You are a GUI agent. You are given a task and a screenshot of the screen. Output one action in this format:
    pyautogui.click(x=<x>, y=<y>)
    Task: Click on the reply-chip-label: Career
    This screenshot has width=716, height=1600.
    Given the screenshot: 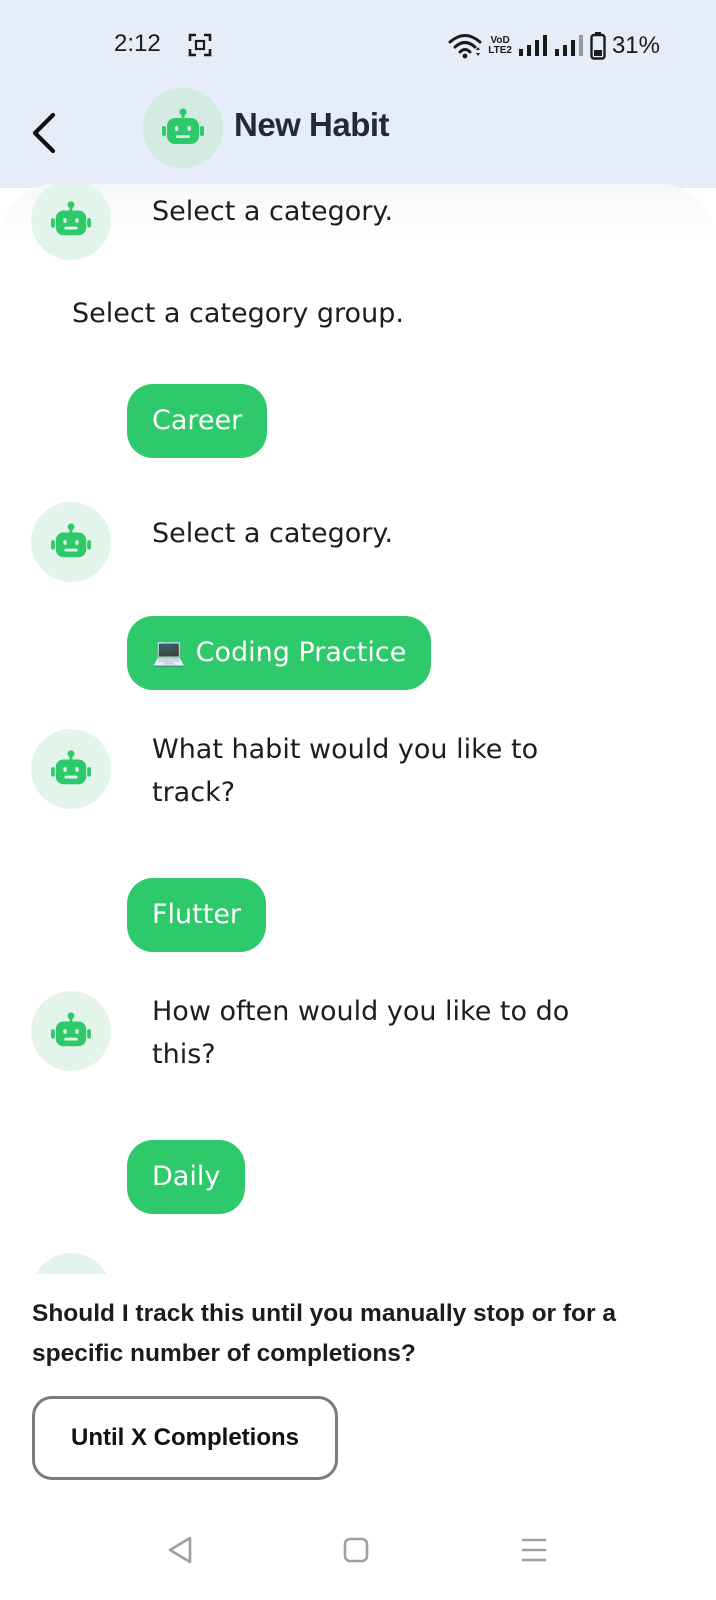 What is the action you would take?
    pyautogui.click(x=197, y=420)
    